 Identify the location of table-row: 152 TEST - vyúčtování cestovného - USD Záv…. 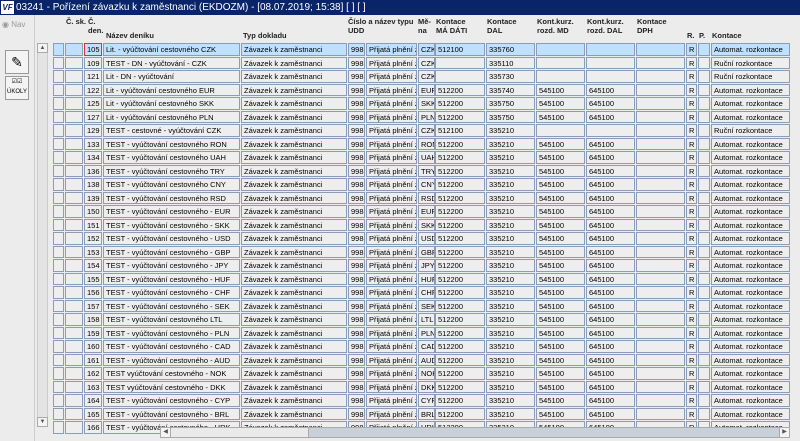
(400, 239).